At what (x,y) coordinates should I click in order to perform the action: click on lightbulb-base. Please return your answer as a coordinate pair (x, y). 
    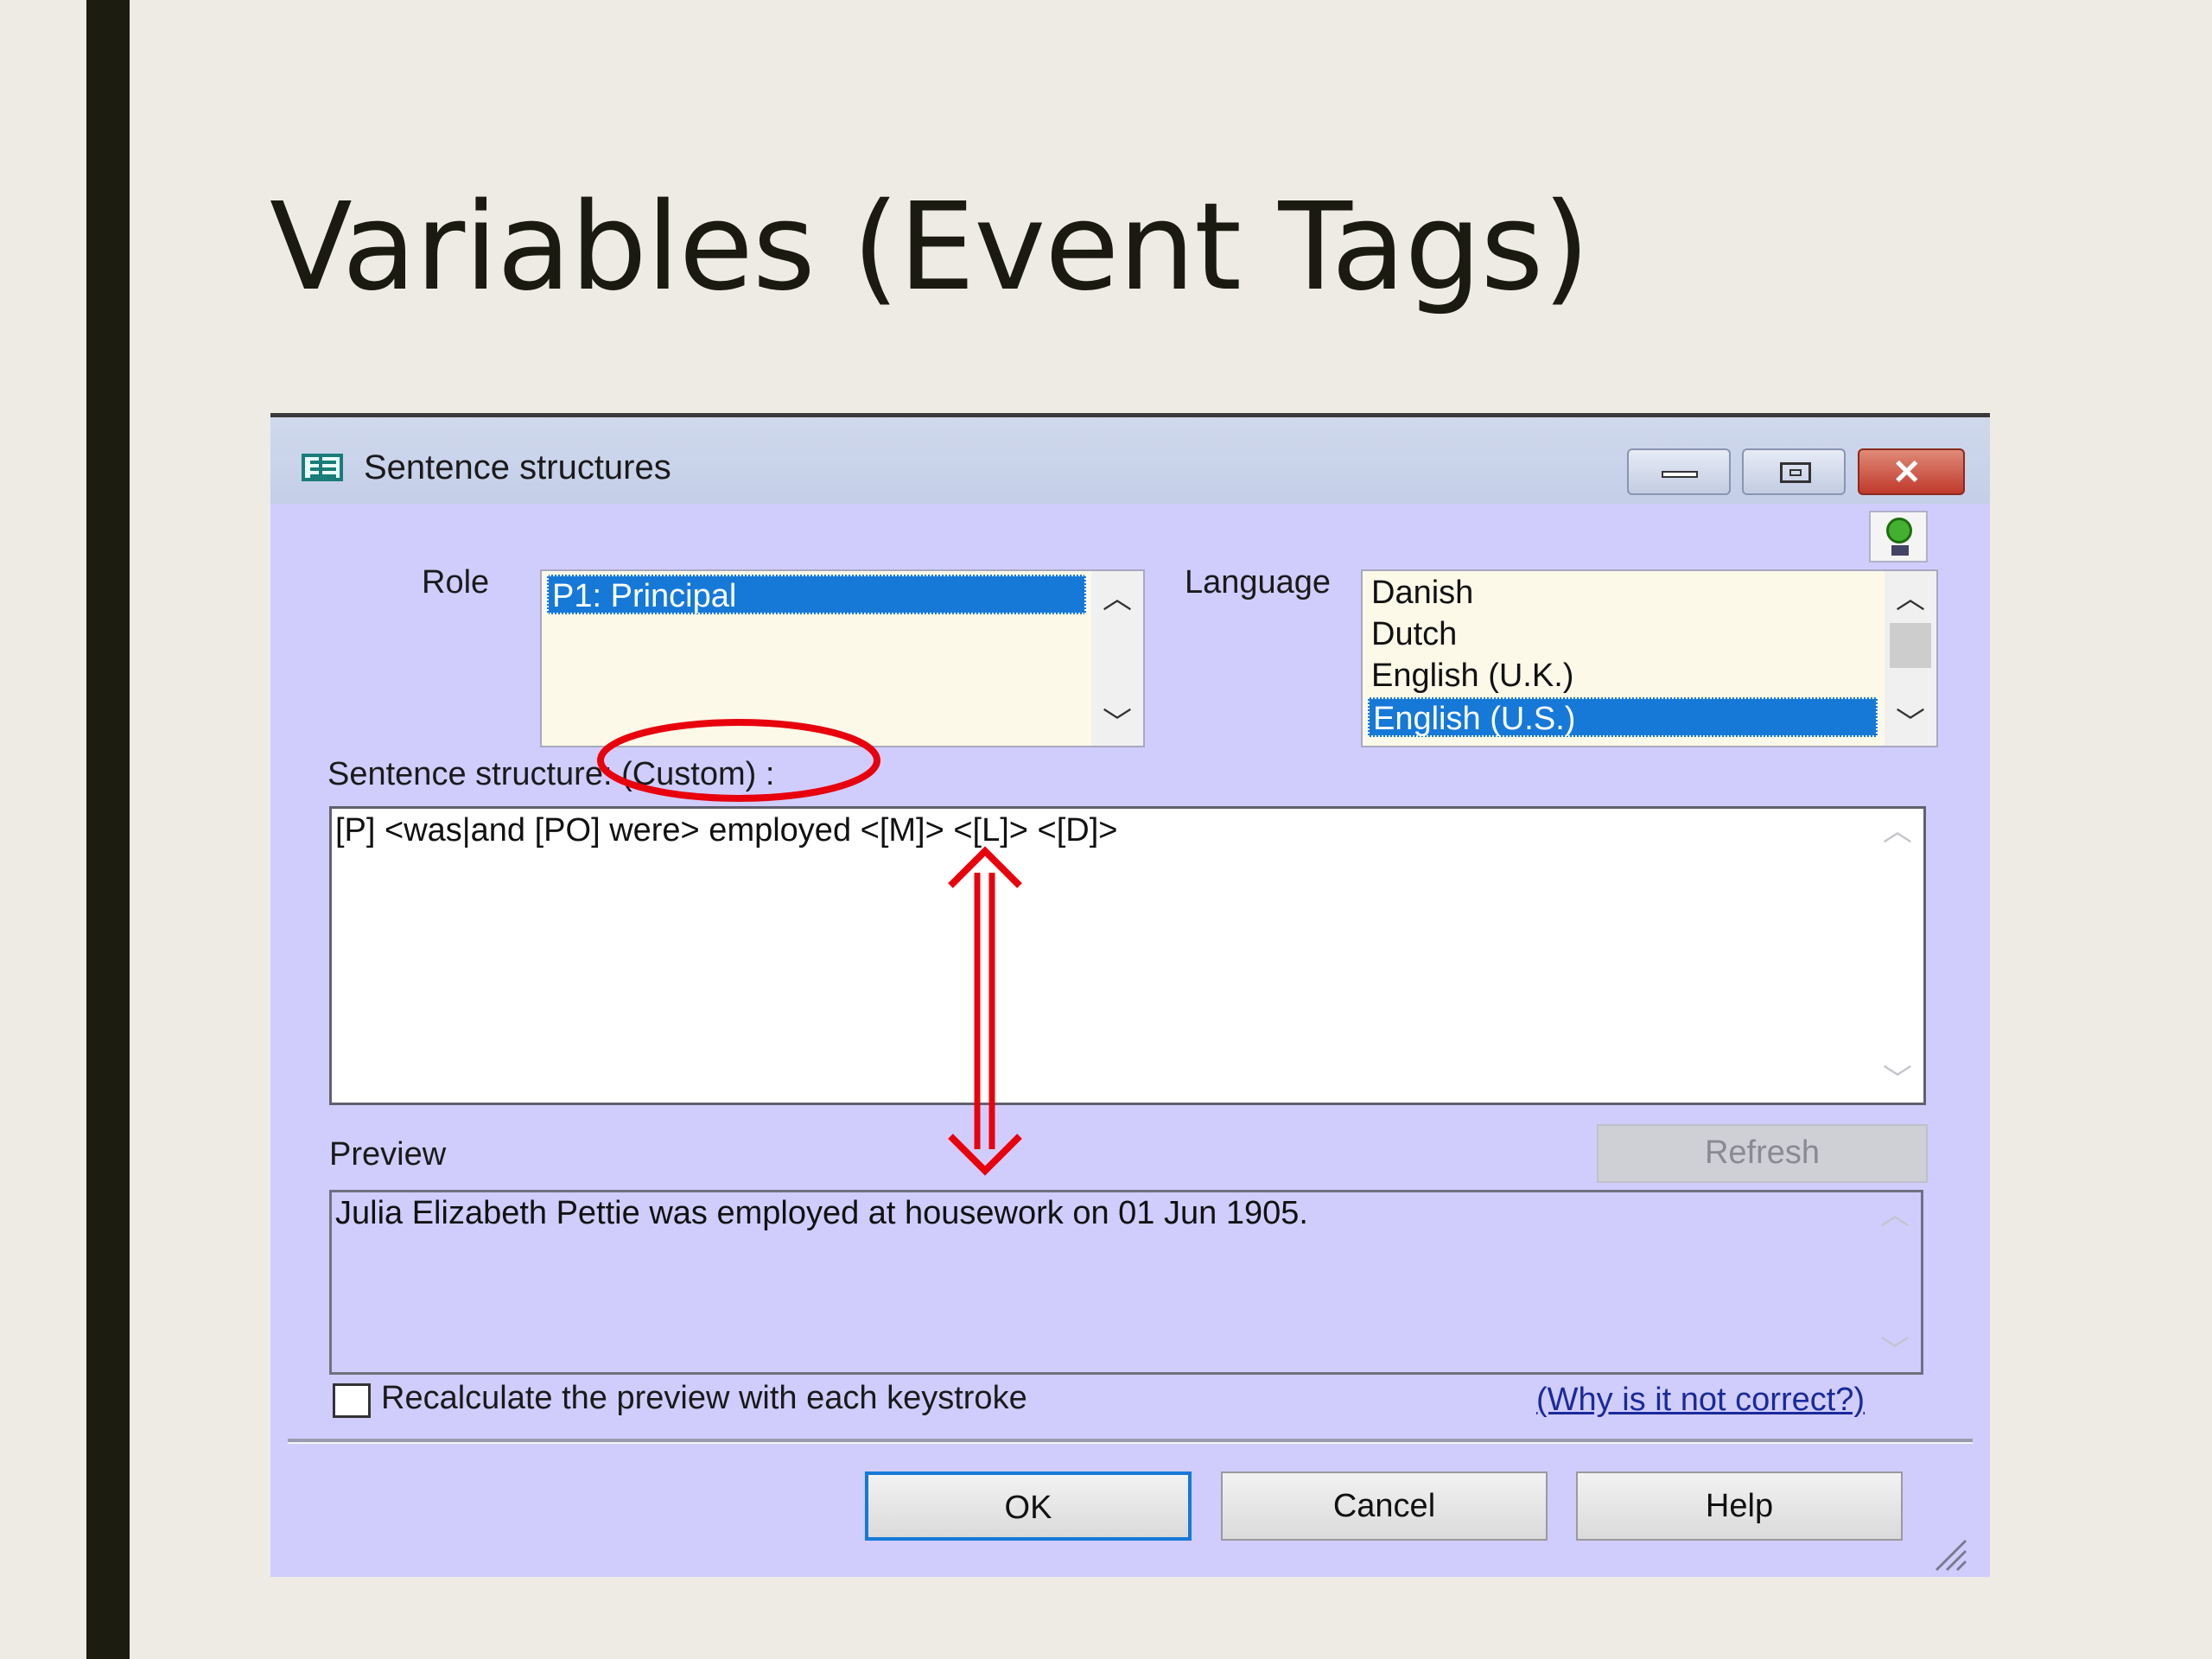
    Looking at the image, I should click on (1900, 550).